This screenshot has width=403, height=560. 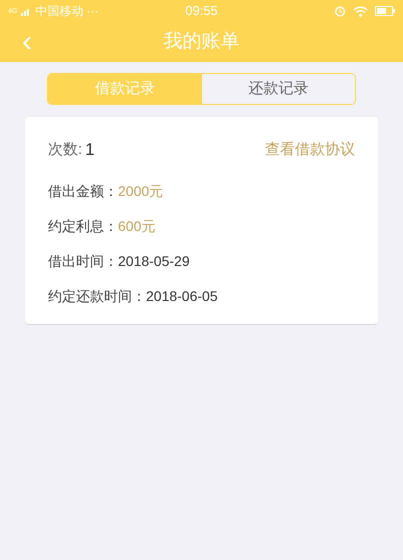 What do you see at coordinates (26, 11) in the screenshot?
I see `signal-icon` at bounding box center [26, 11].